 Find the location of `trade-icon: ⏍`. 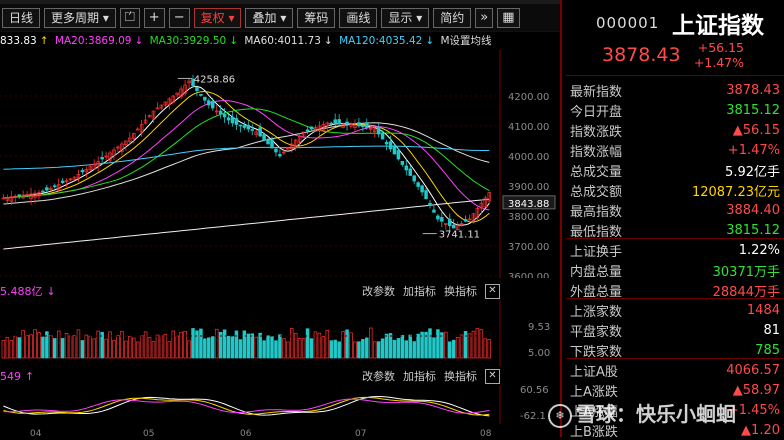

trade-icon: ⏍ is located at coordinates (129, 17).